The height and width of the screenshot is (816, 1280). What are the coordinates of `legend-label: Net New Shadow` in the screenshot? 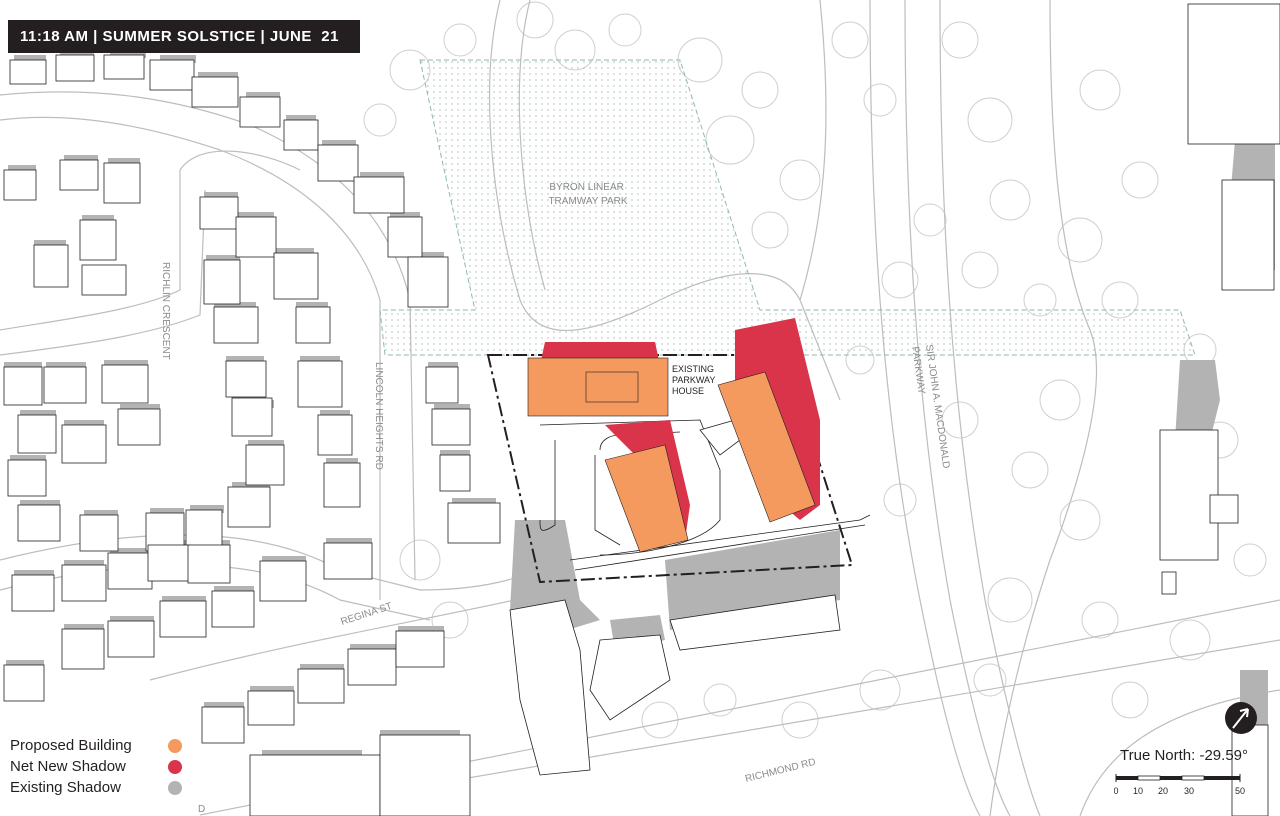 It's located at (68, 766).